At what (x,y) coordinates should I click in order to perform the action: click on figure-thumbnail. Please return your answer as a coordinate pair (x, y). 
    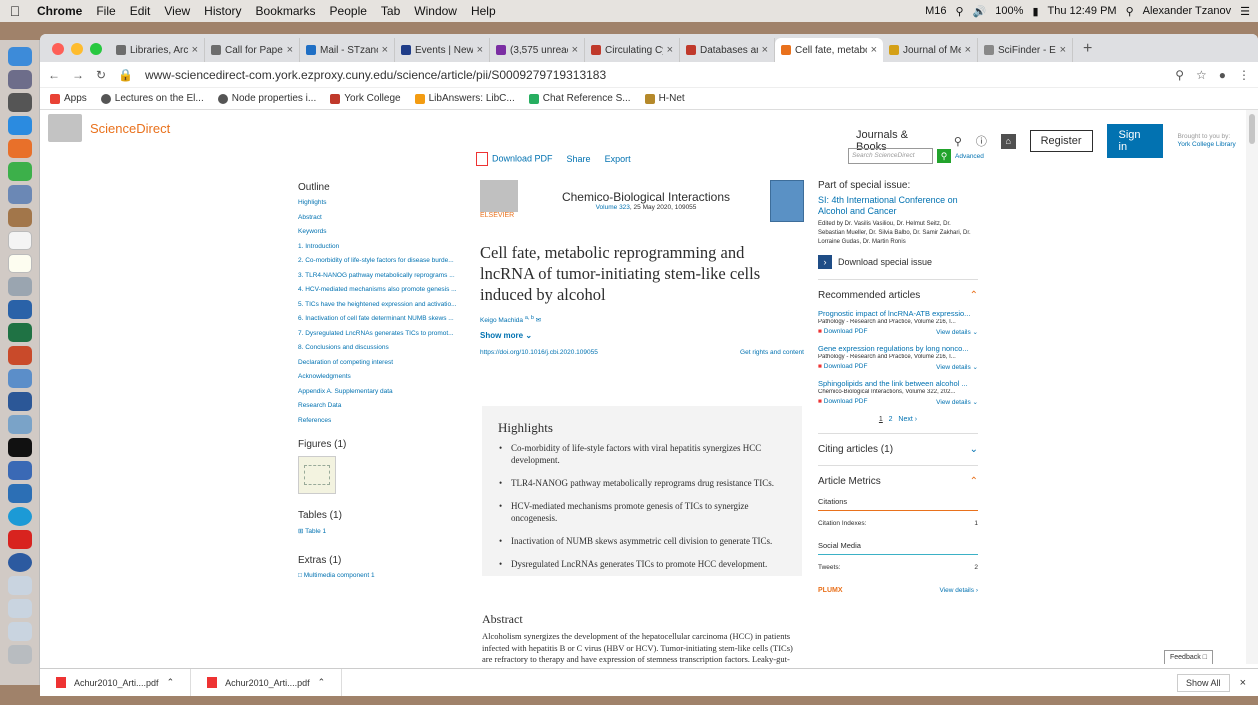
    Looking at the image, I should click on (317, 475).